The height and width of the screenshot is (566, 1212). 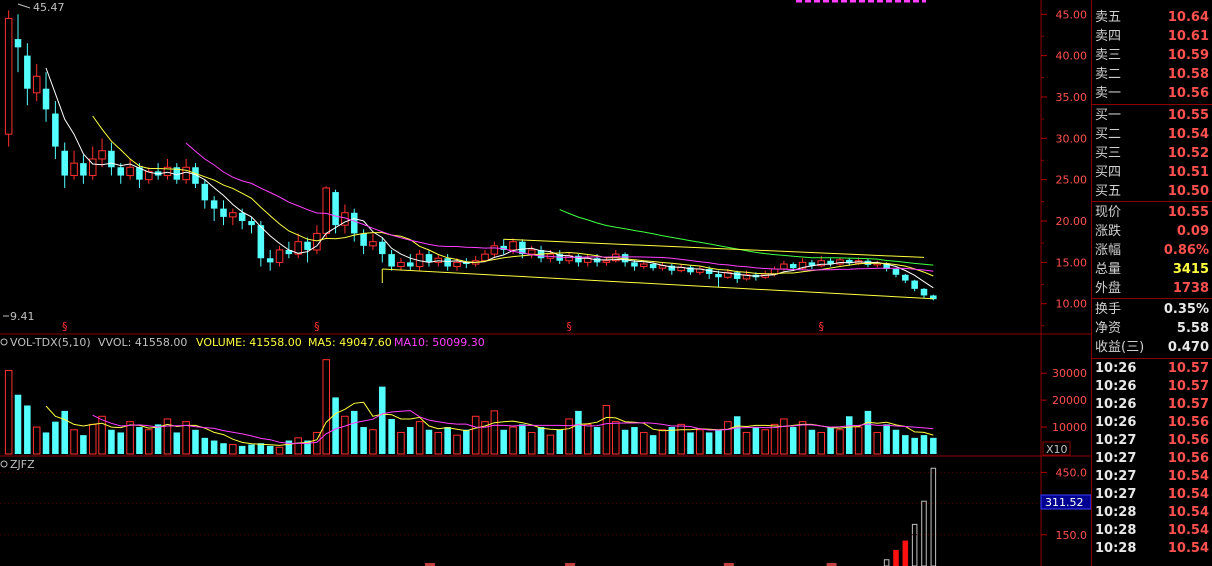 What do you see at coordinates (1152, 134) in the screenshot?
I see `buy-row: 买二 10.54` at bounding box center [1152, 134].